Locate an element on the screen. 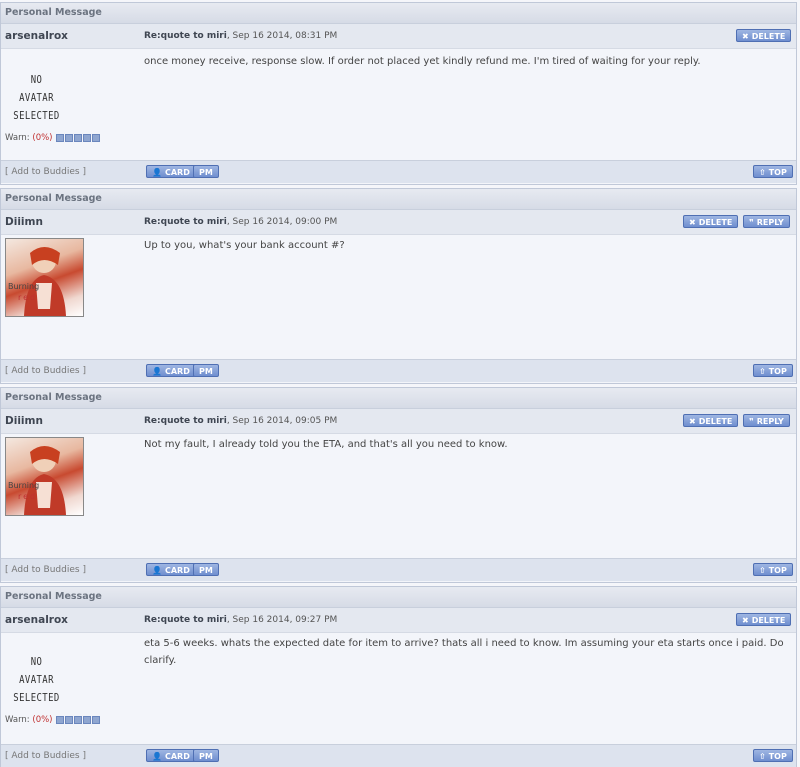 The image size is (800, 767). message-subject: Re:quote to miri, Sep 16 2014, 08:31 PM is located at coordinates (240, 36).